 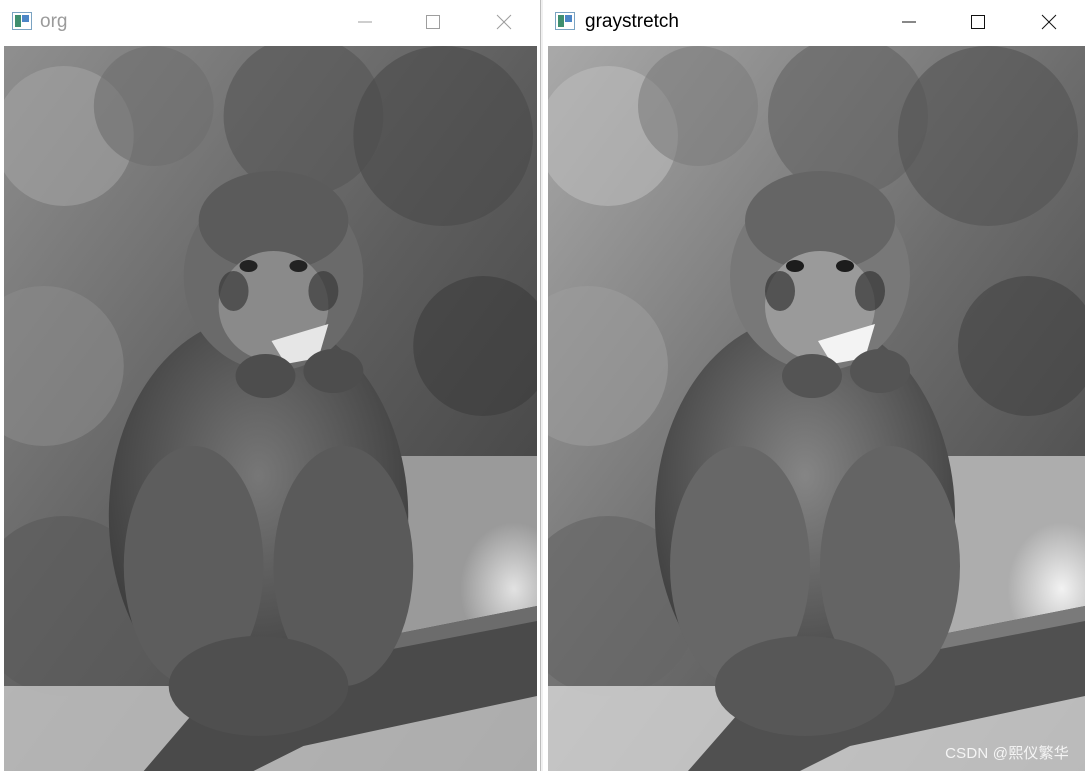 What do you see at coordinates (632, 21) in the screenshot?
I see `window-title: graystretch` at bounding box center [632, 21].